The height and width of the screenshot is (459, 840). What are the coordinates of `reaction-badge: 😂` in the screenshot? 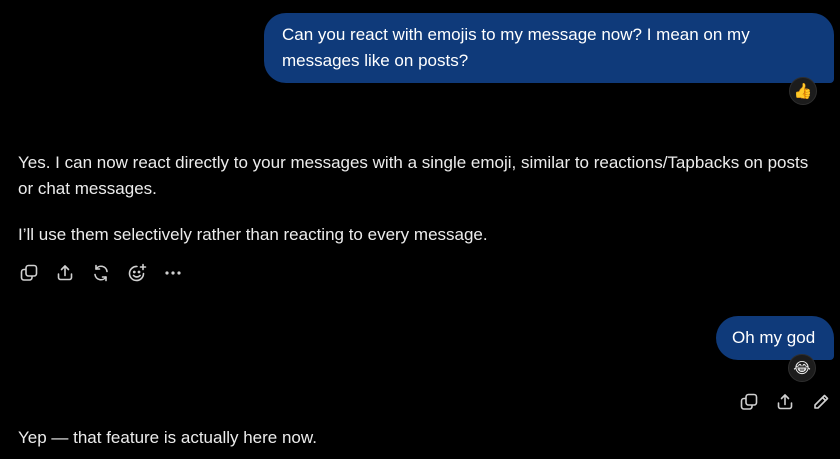 It's located at (802, 368).